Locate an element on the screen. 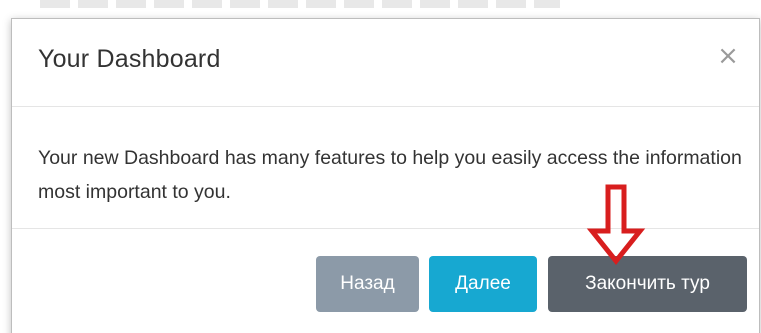 The width and height of the screenshot is (761, 333). close-button: × is located at coordinates (728, 56).